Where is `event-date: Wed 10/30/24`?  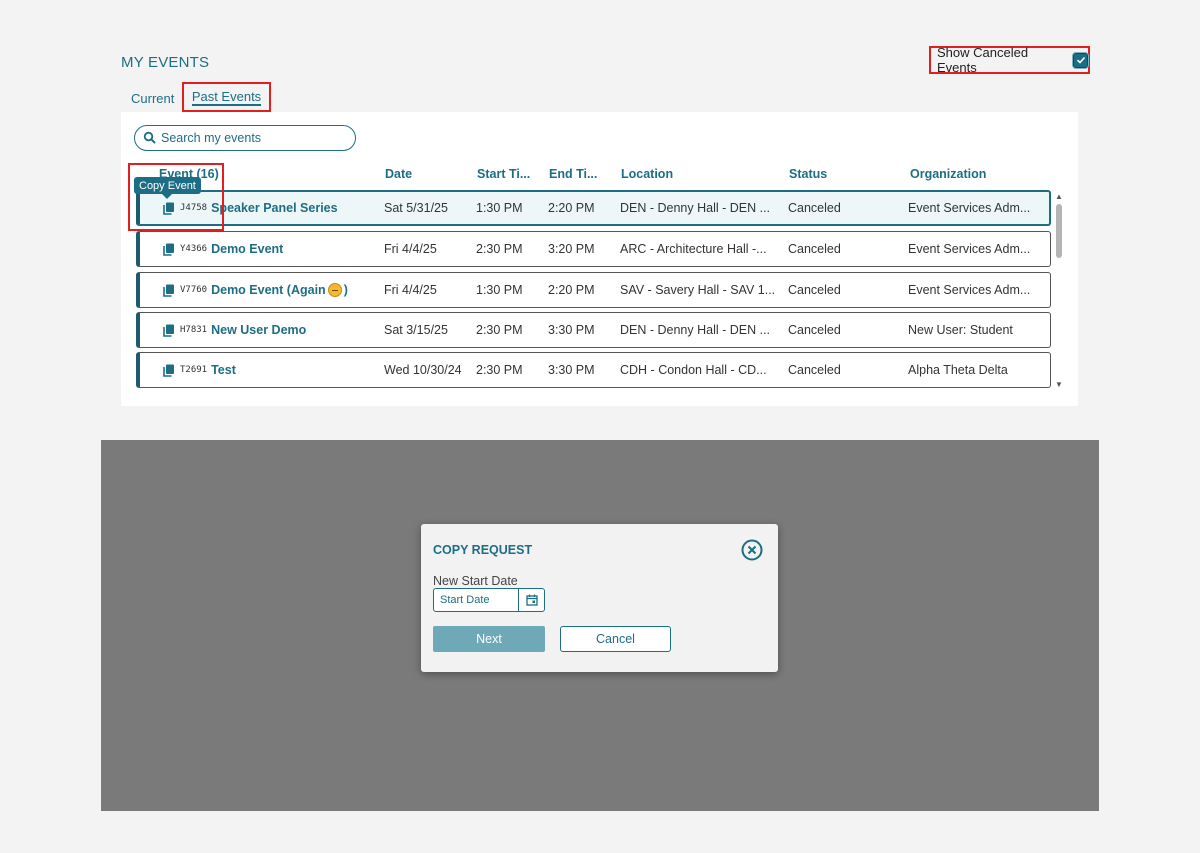
event-date: Wed 10/30/24 is located at coordinates (423, 370).